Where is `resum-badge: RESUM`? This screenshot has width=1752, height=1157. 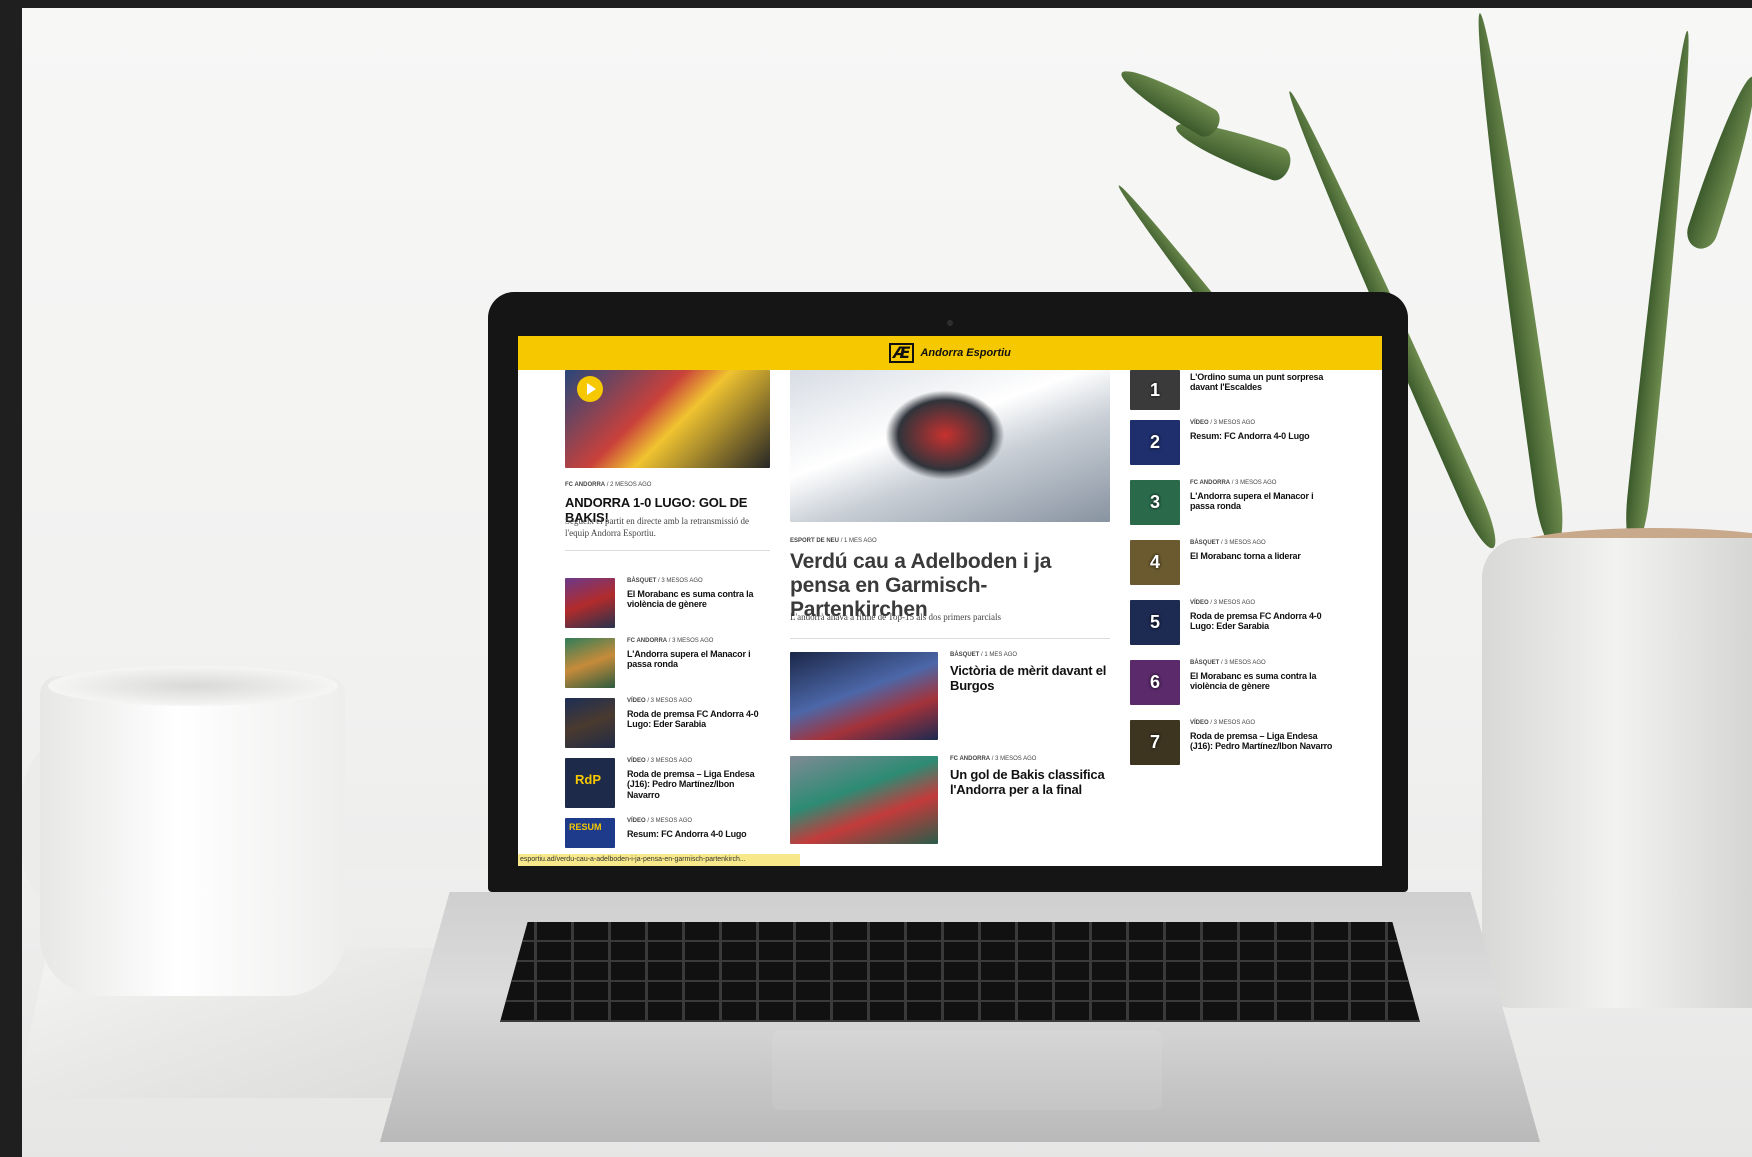
resum-badge: RESUM is located at coordinates (585, 827).